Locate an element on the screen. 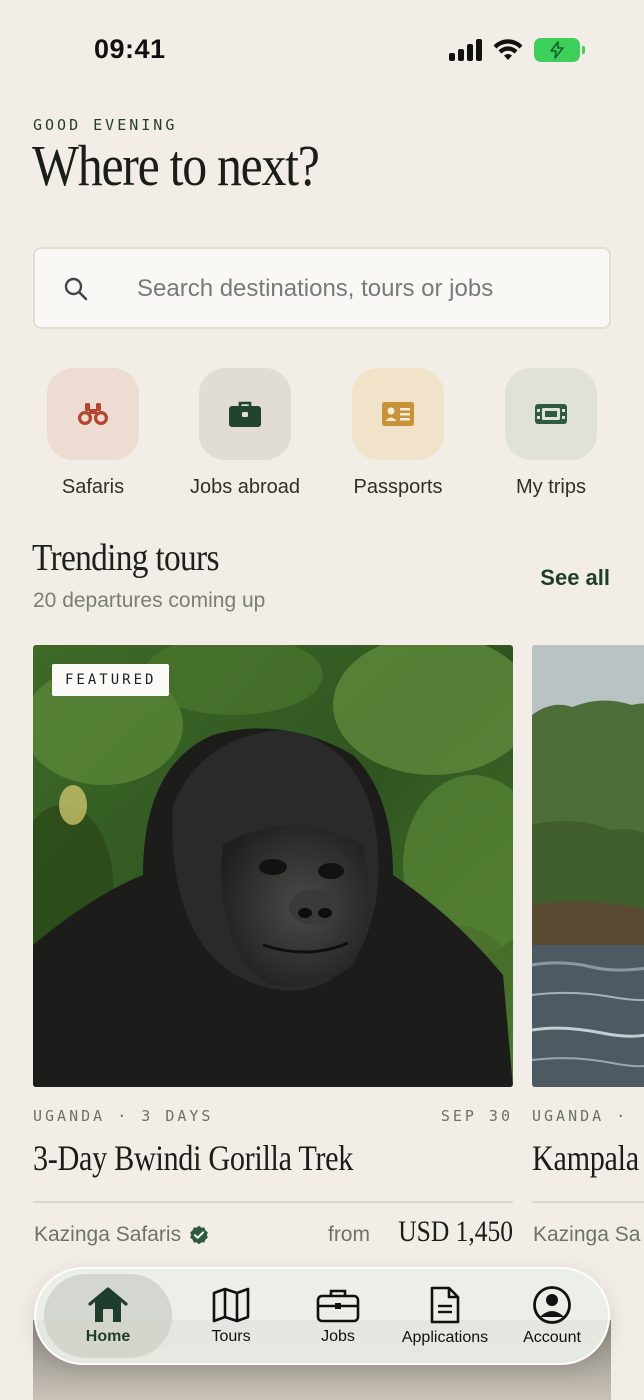  tour-price: from USD 1,450 is located at coordinates (420, 1232).